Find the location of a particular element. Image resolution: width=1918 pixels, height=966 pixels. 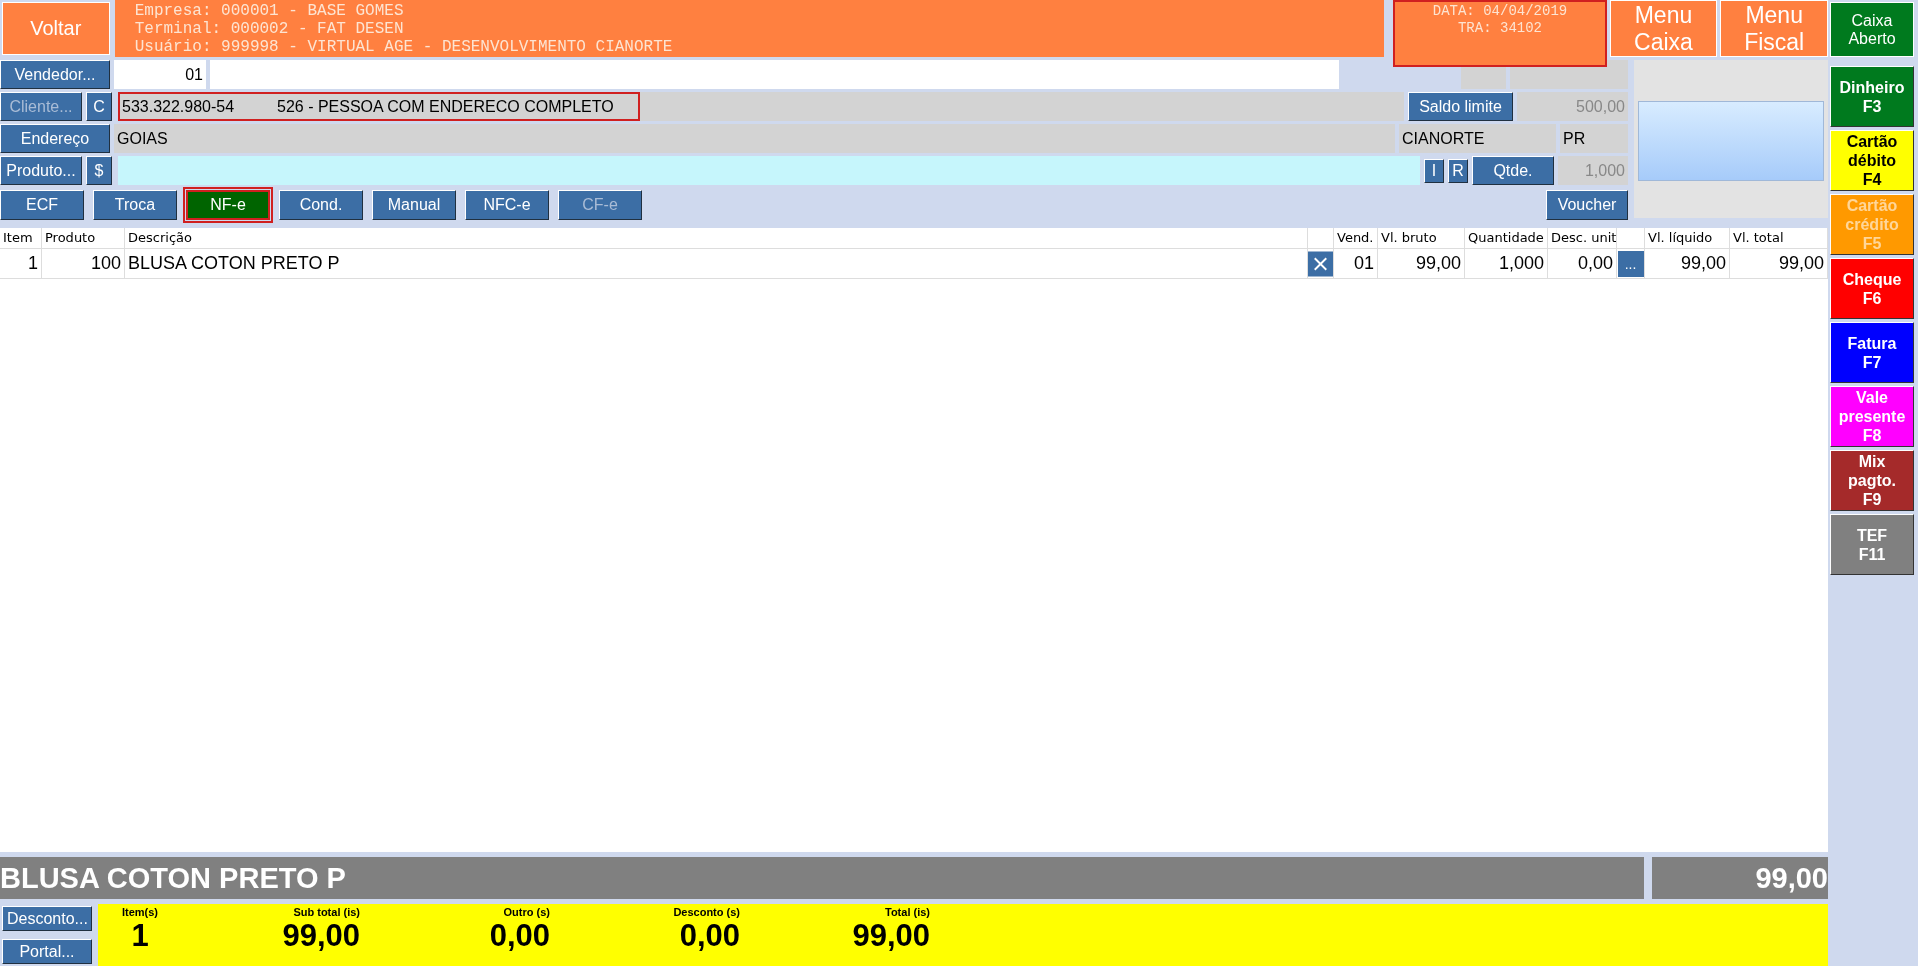

table-cell: 1,000 is located at coordinates (1506, 264).